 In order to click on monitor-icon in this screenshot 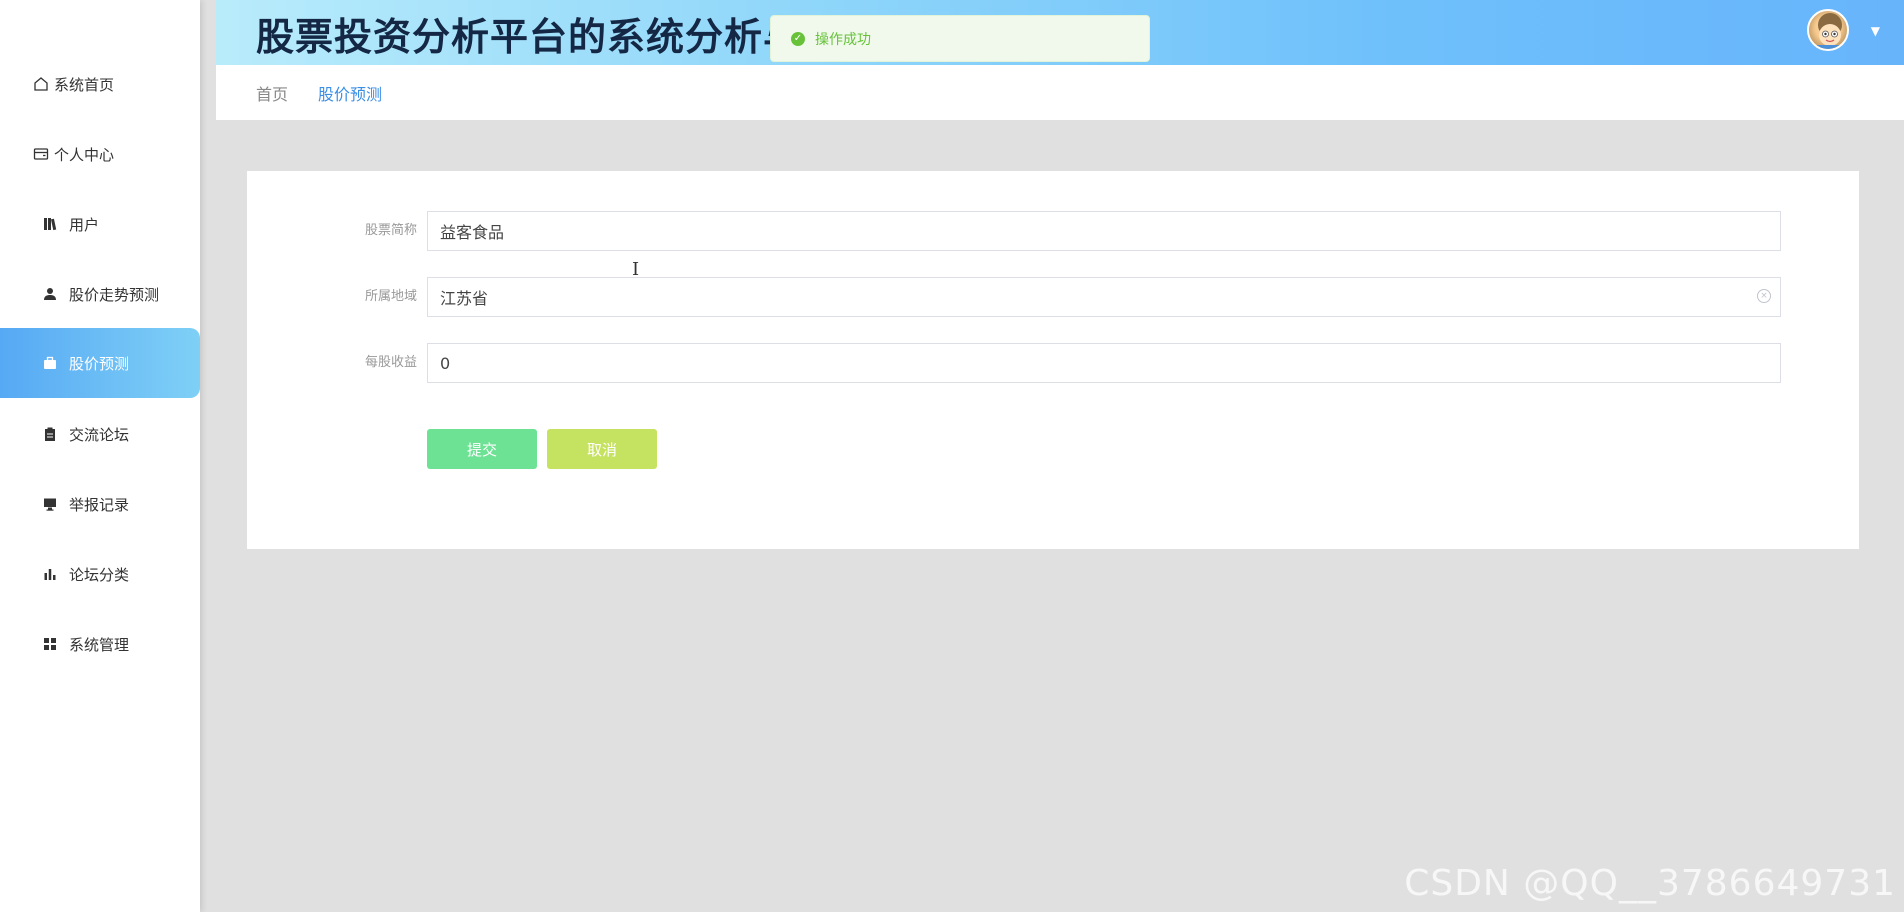, I will do `click(50, 504)`.